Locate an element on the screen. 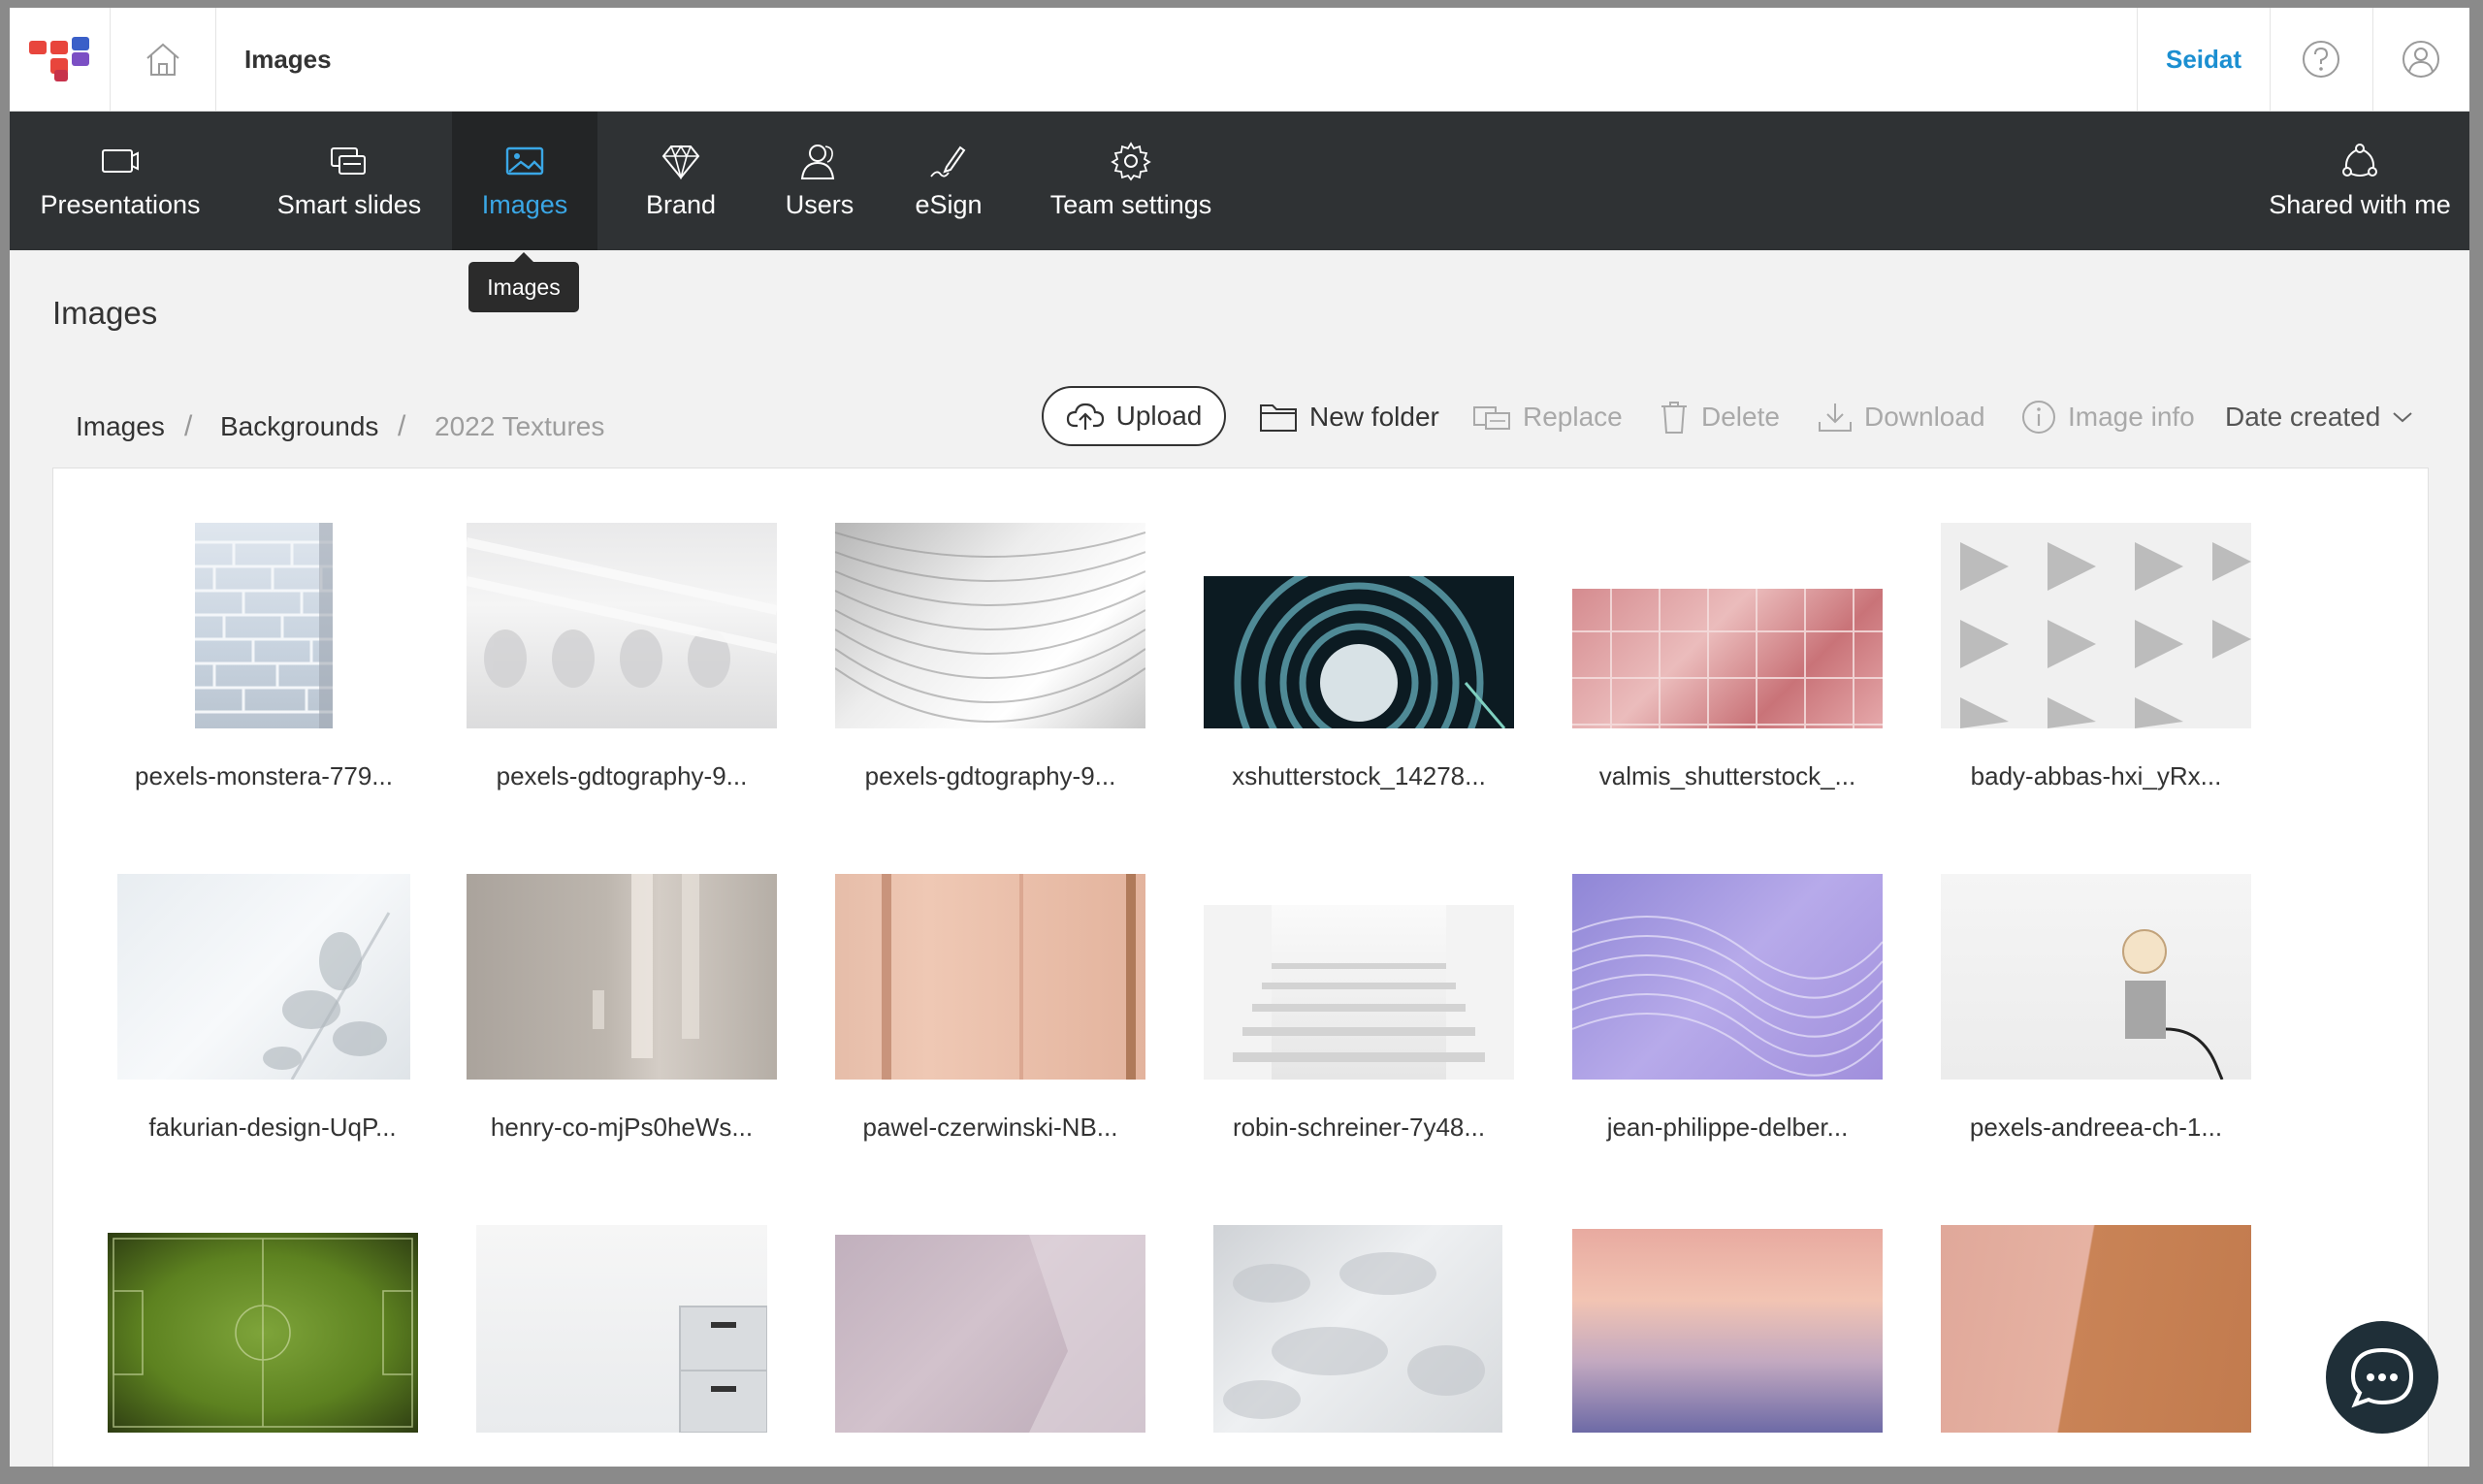 This screenshot has width=2483, height=1484. sort-dropdown: Date created is located at coordinates (2319, 417).